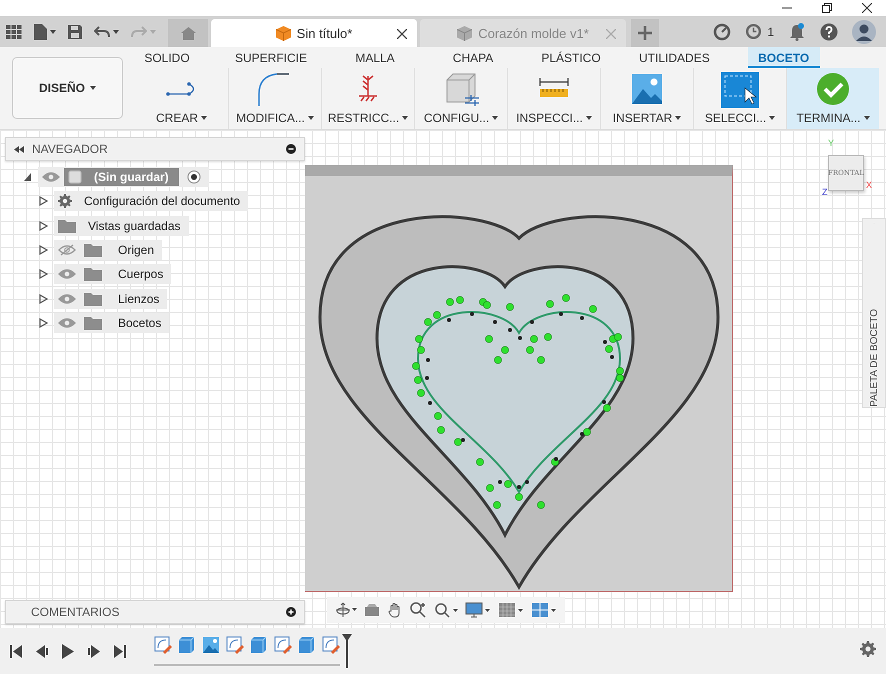 The height and width of the screenshot is (674, 886). Describe the element at coordinates (16, 651) in the screenshot. I see `skip-start-icon` at that location.